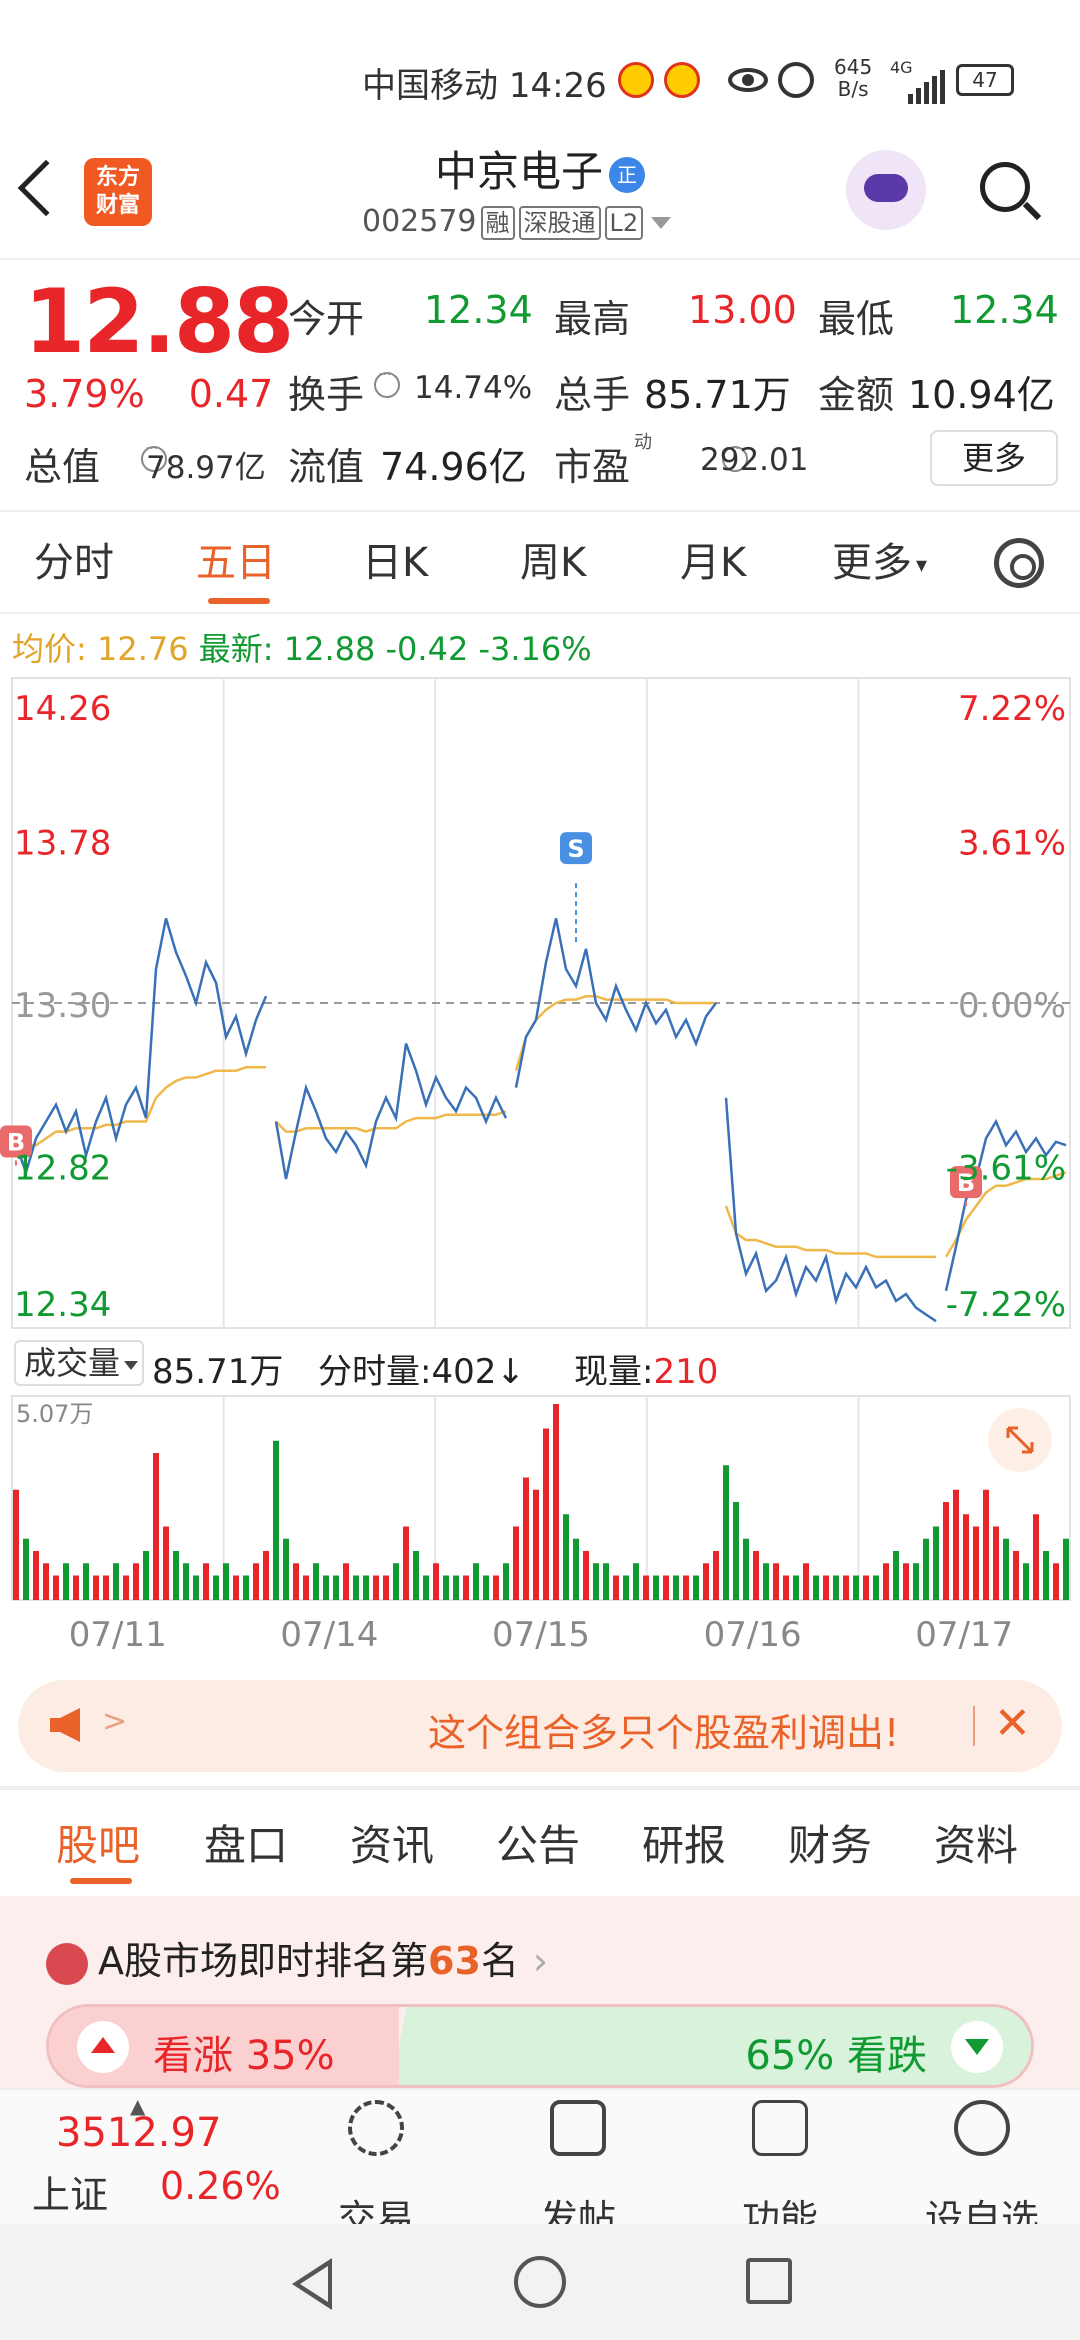  I want to click on status-bar: 中国移动 14:26 645 B/s 4G 47, so click(540, 82).